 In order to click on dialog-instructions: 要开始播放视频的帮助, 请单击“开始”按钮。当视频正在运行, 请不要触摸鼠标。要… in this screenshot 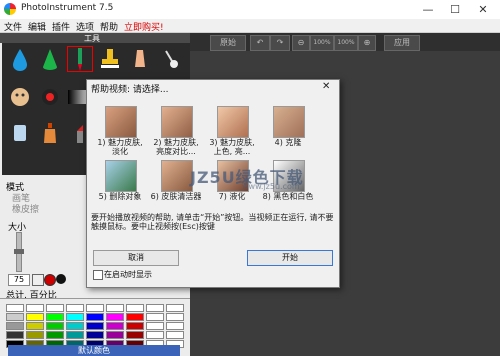, I will do `click(212, 222)`.